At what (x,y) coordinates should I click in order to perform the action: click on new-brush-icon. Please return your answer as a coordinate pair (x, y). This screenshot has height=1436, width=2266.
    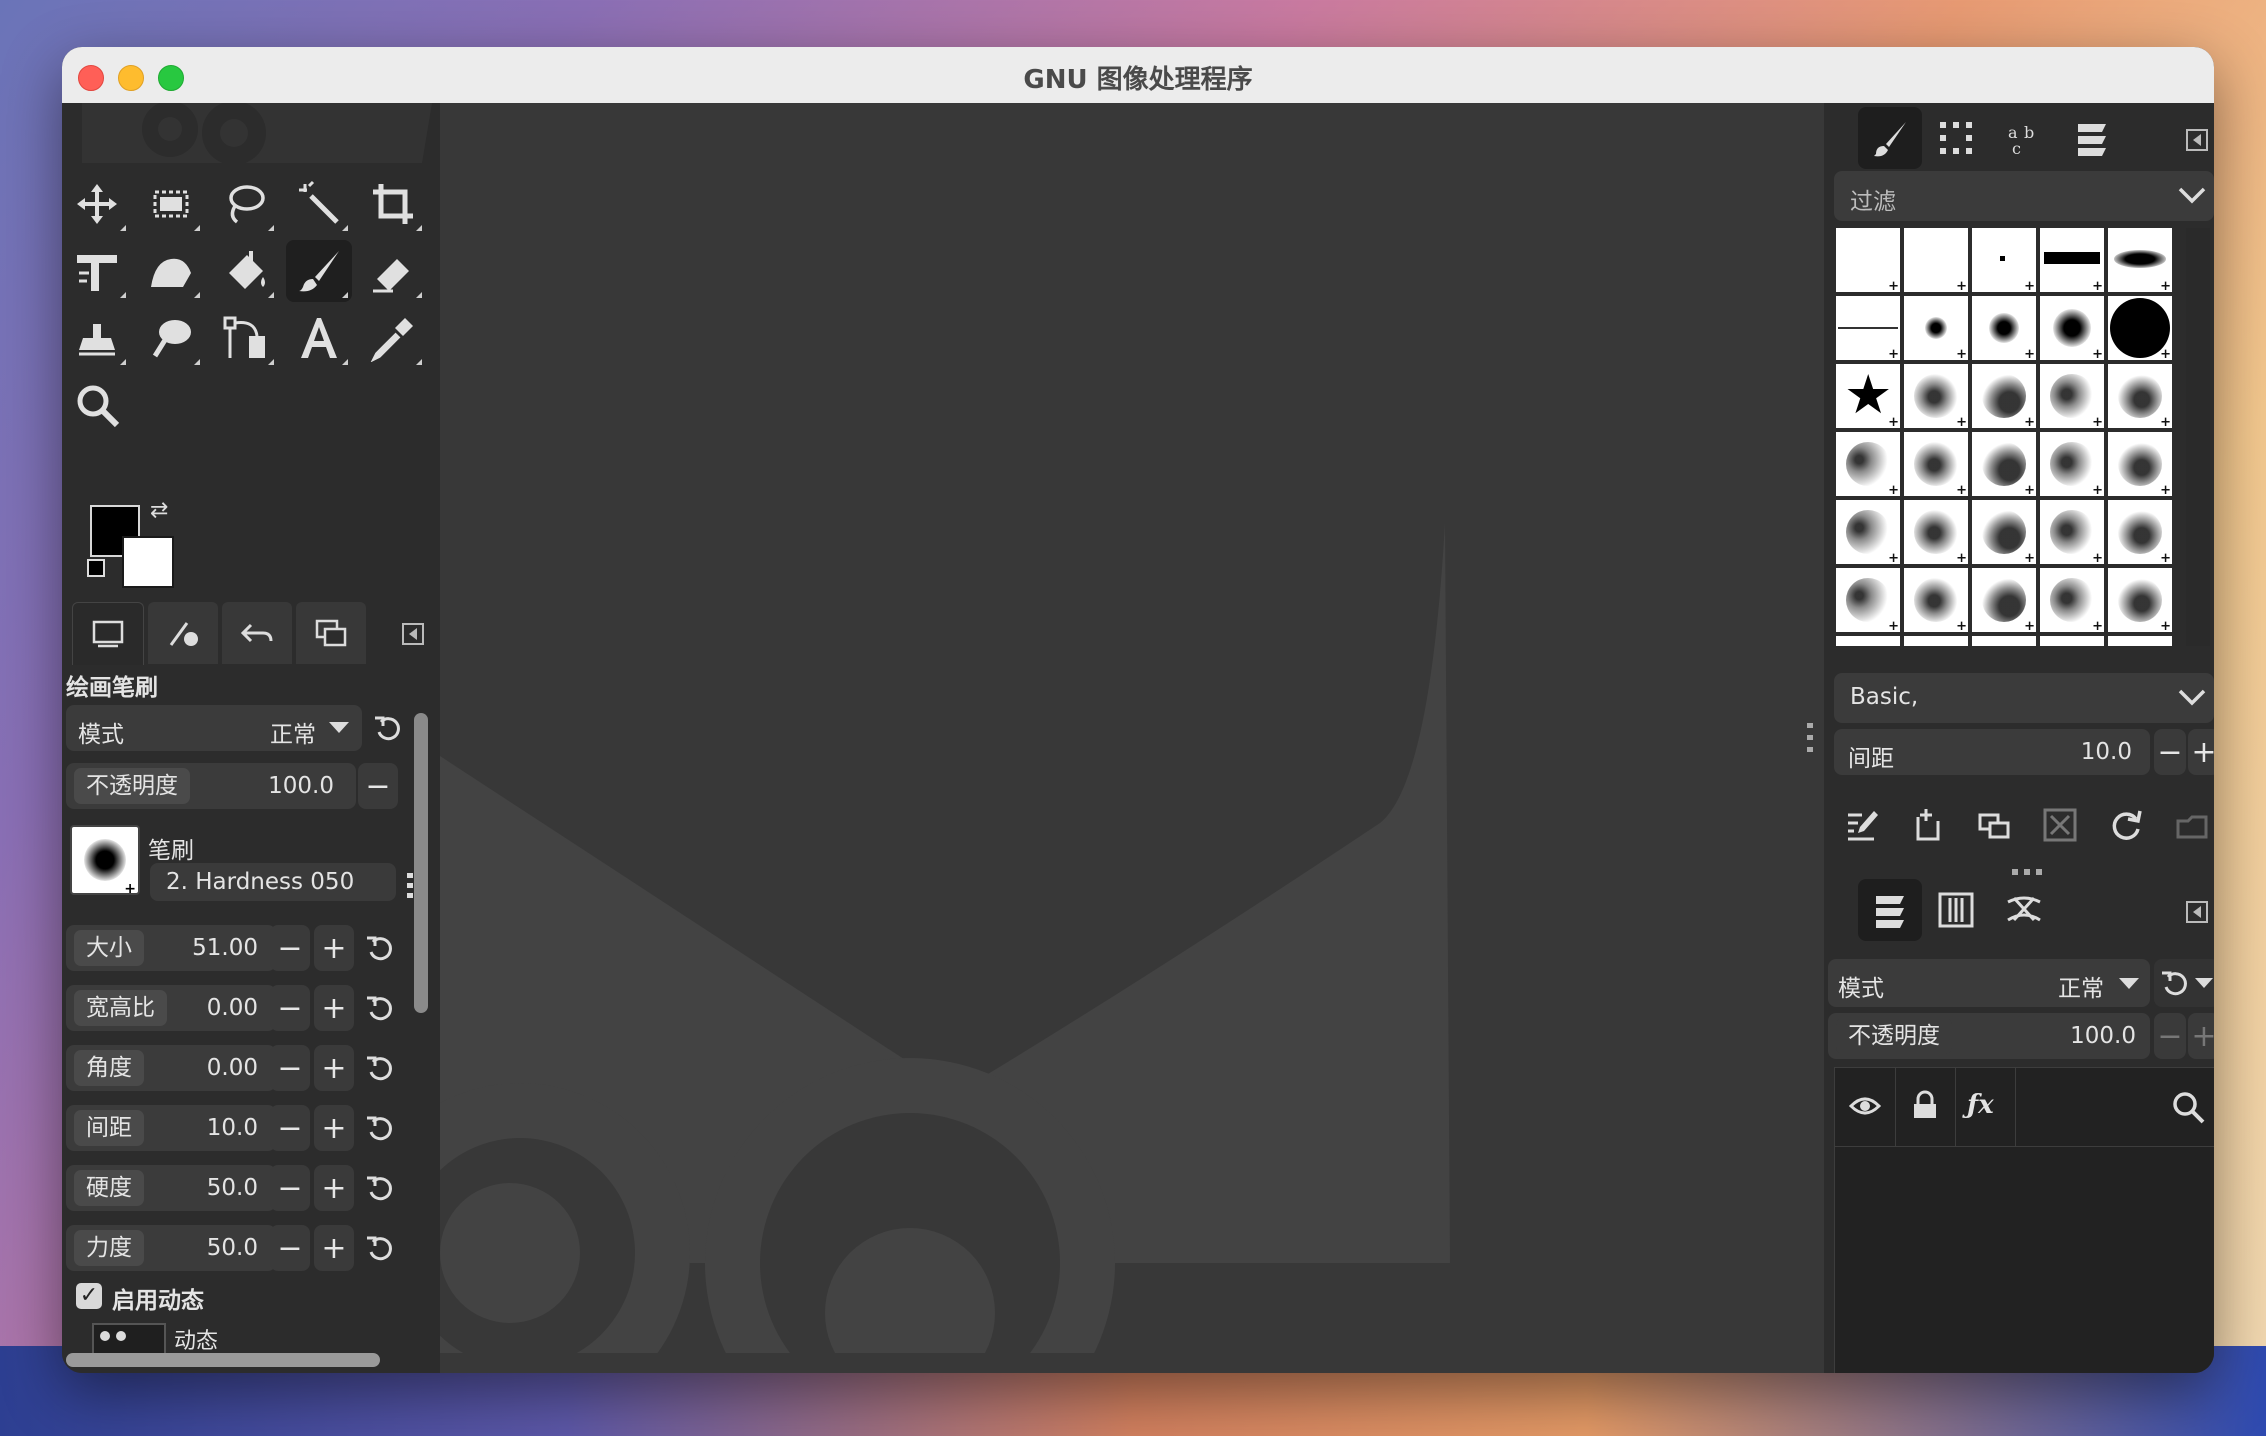
    Looking at the image, I should click on (1928, 825).